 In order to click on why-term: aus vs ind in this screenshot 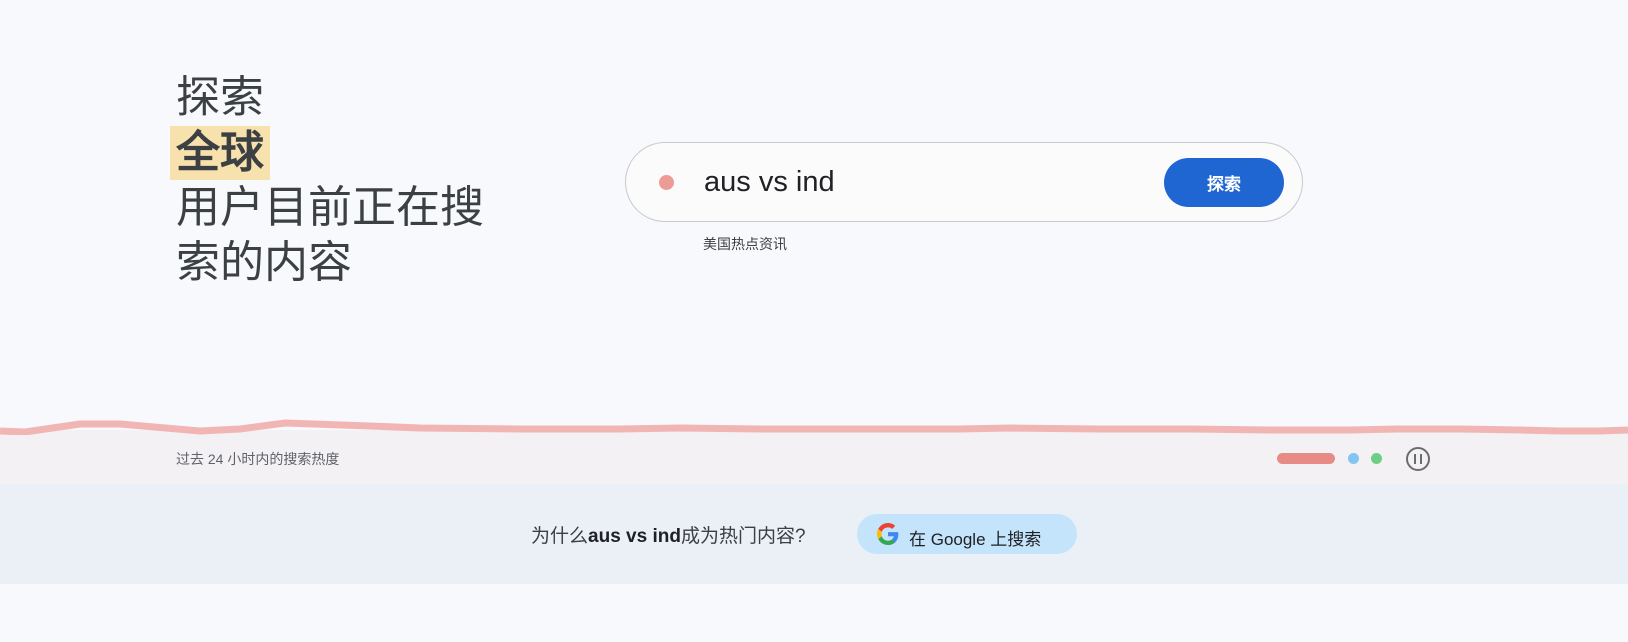, I will do `click(634, 536)`.